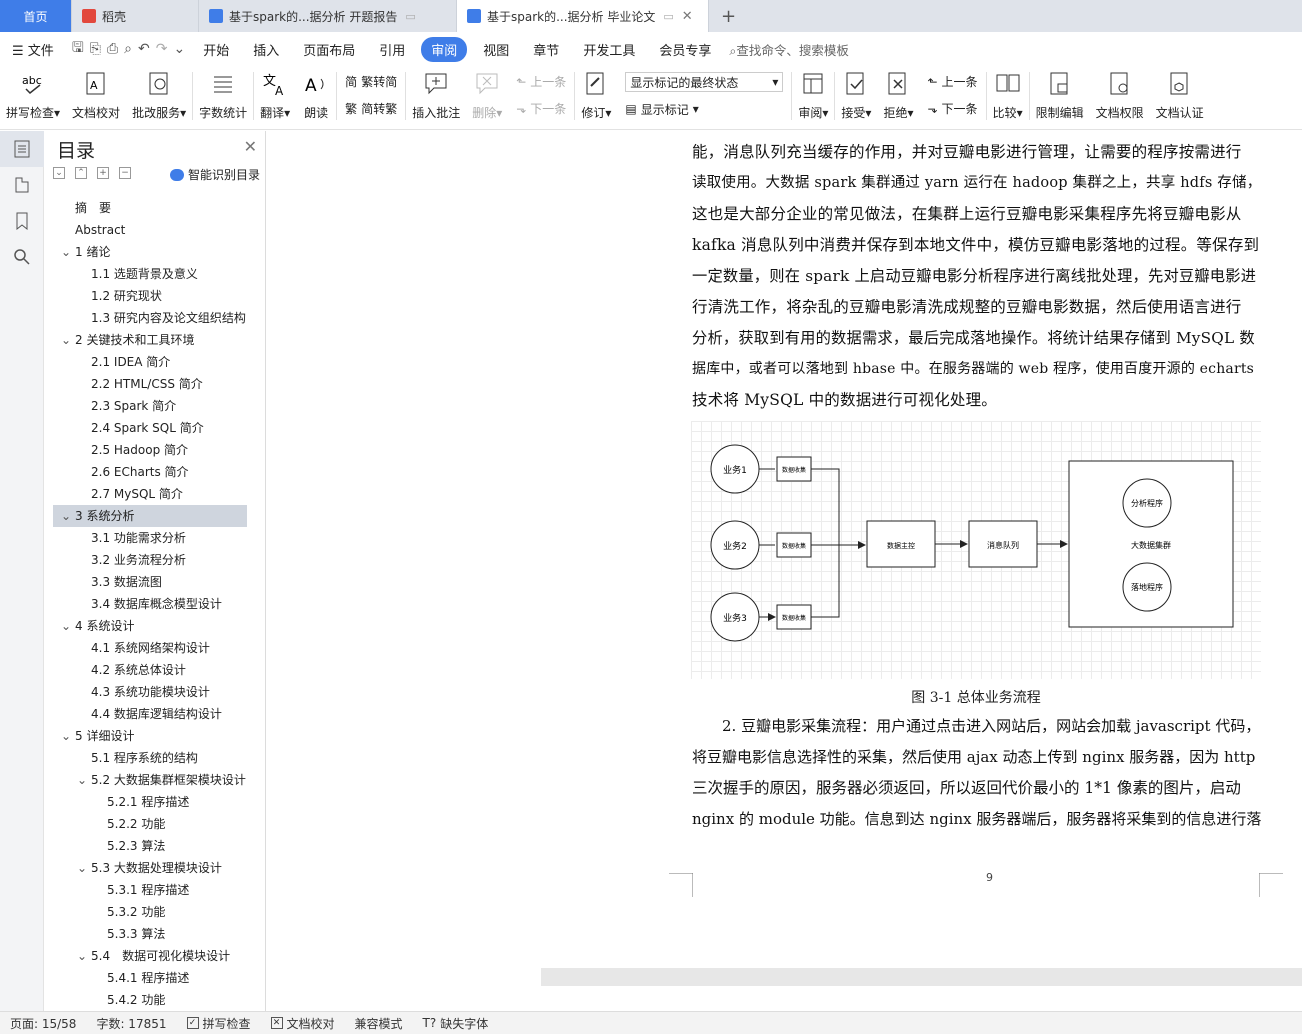 This screenshot has width=1302, height=1034. What do you see at coordinates (953, 81) in the screenshot?
I see `prev-revision-button: ⬑ 上一条` at bounding box center [953, 81].